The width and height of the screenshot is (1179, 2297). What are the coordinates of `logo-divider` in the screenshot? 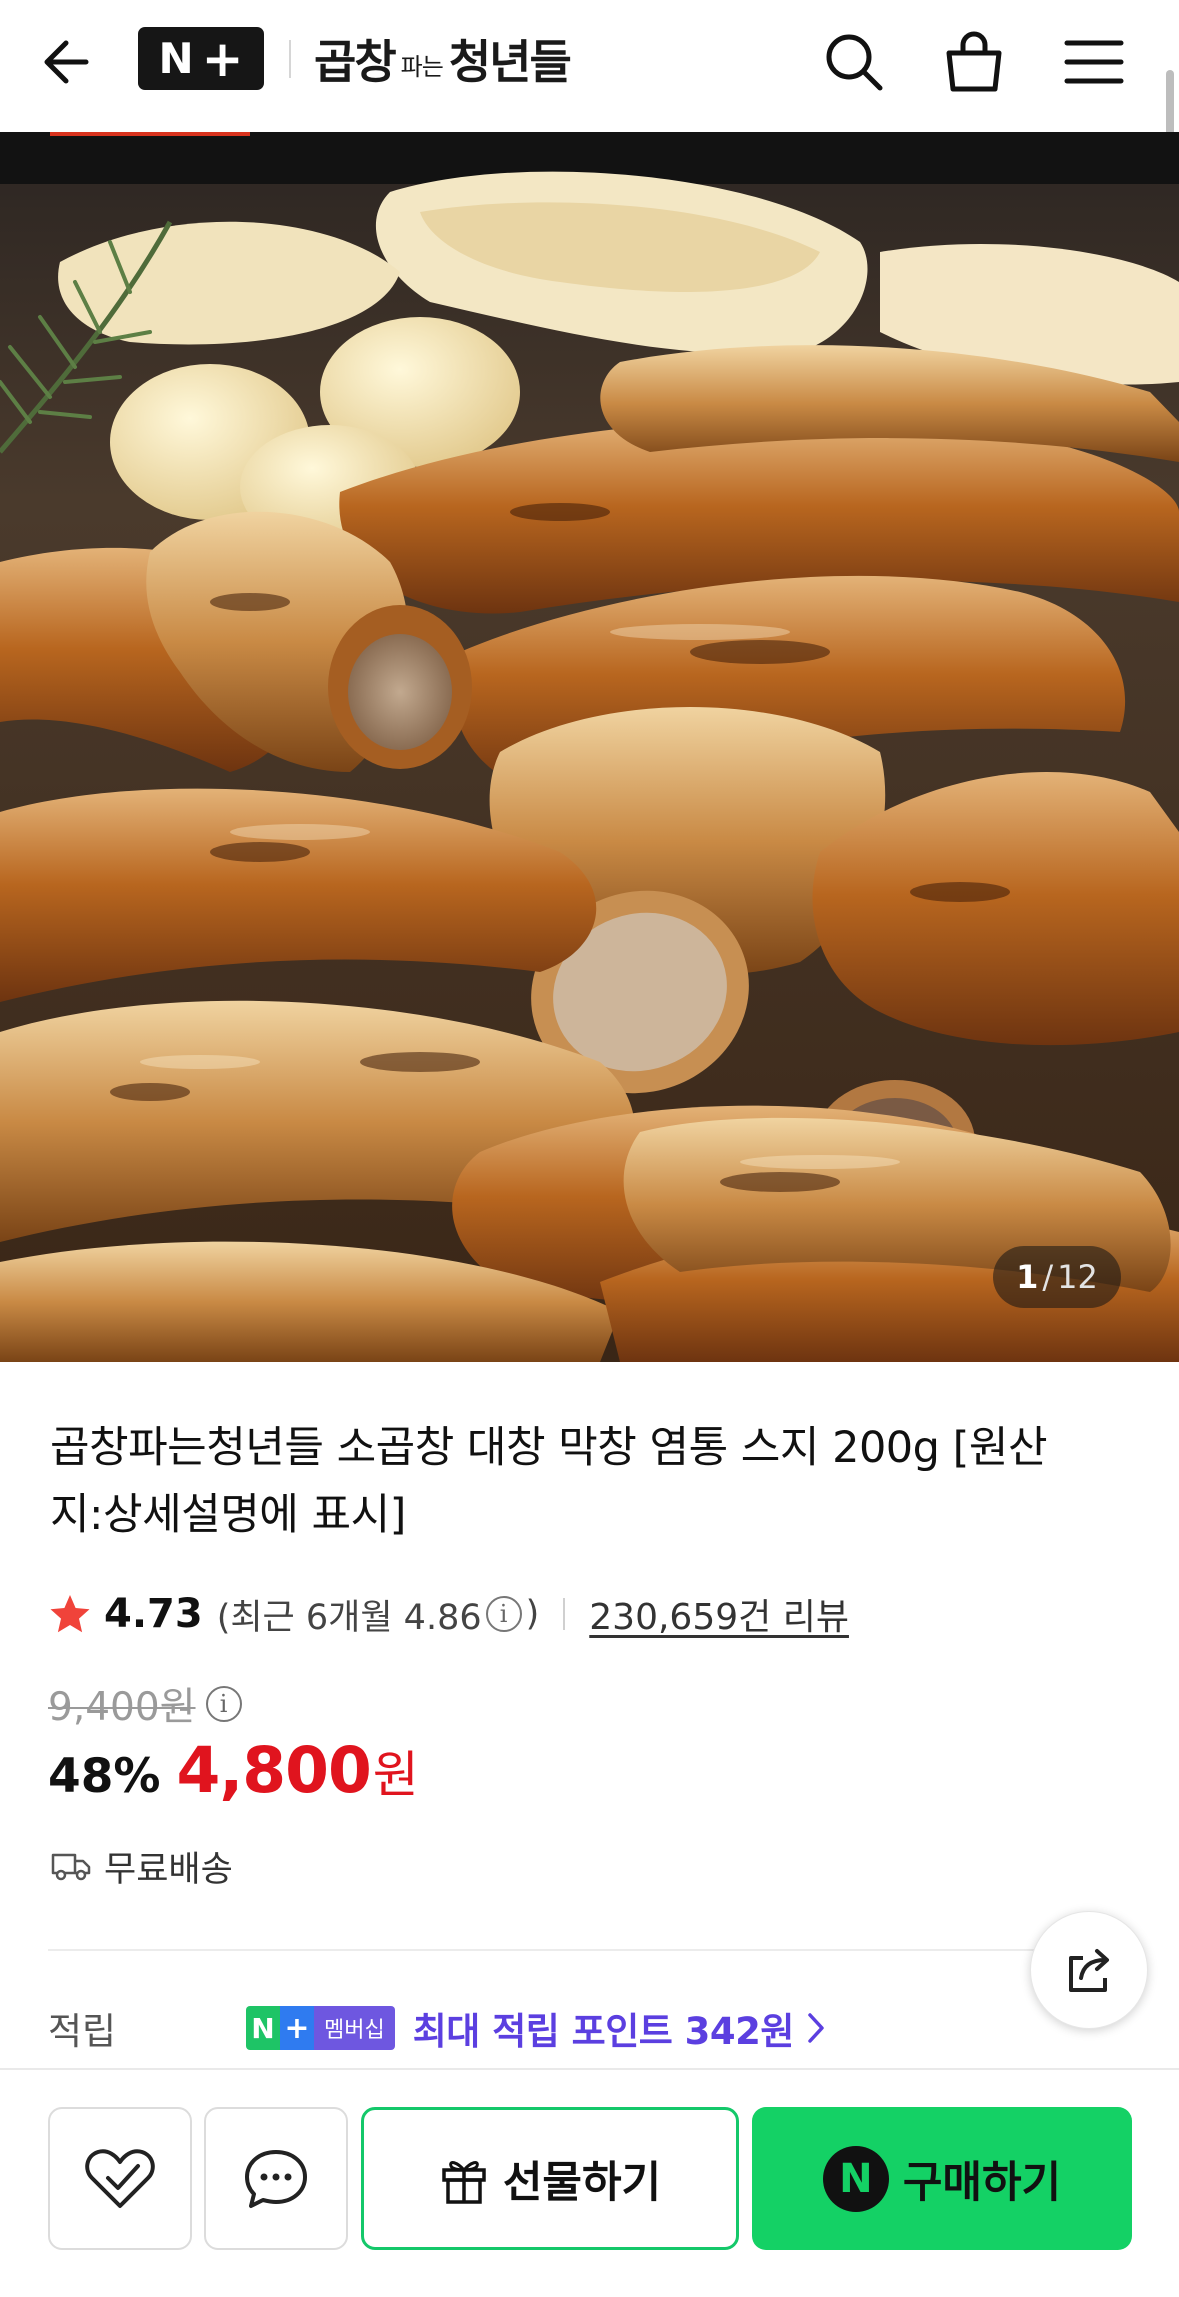 It's located at (290, 59).